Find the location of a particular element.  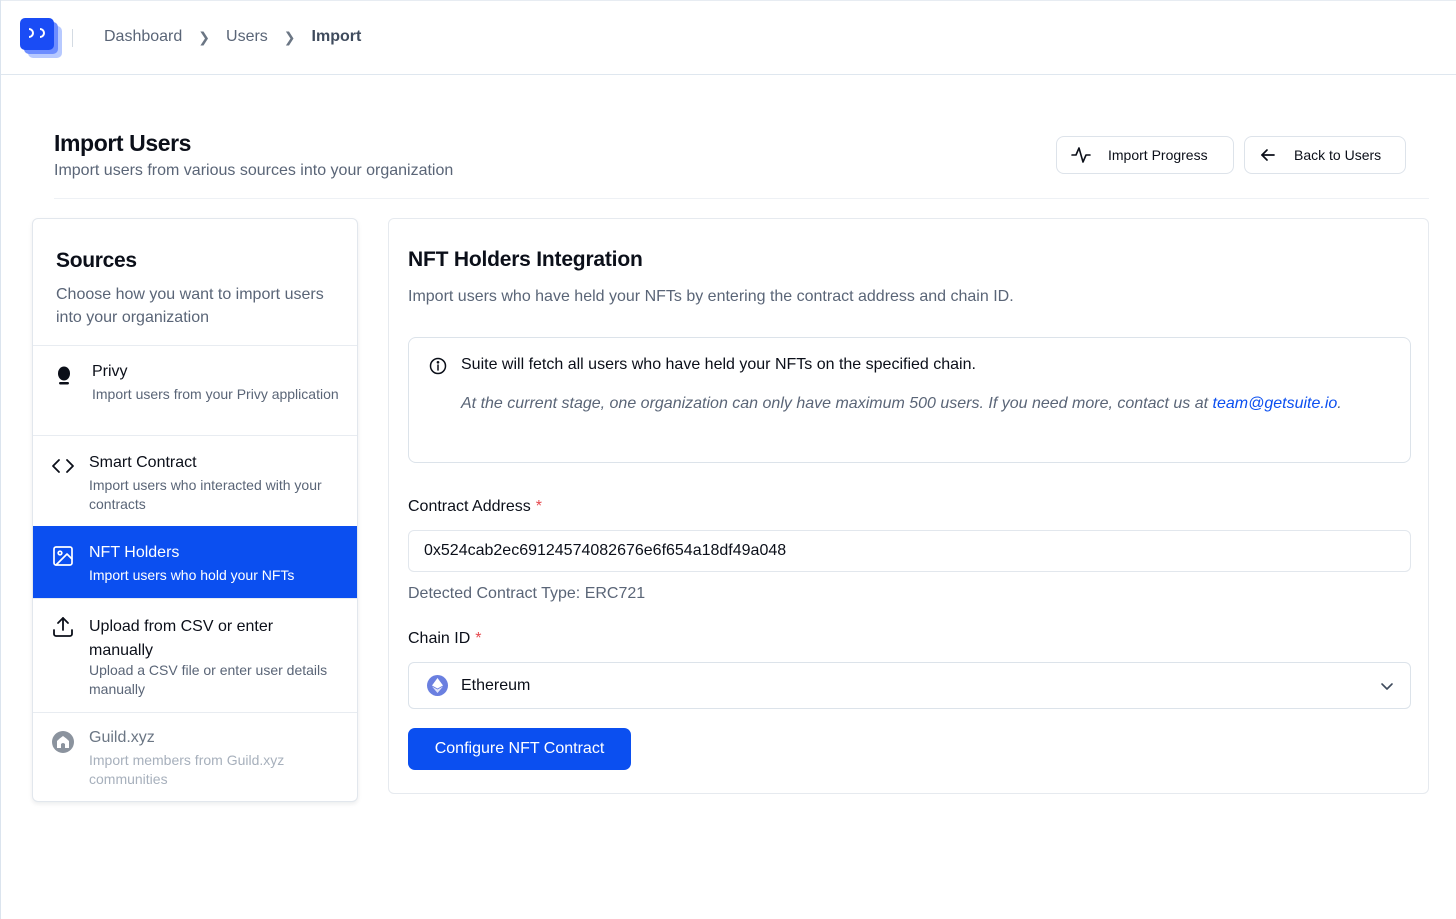

source-desc: Import users who hold your NFTs is located at coordinates (192, 575).